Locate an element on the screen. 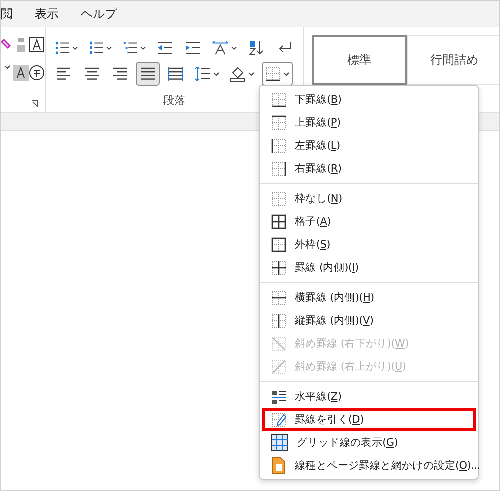 This screenshot has height=491, width=500. style-tile: 標準 is located at coordinates (359, 60).